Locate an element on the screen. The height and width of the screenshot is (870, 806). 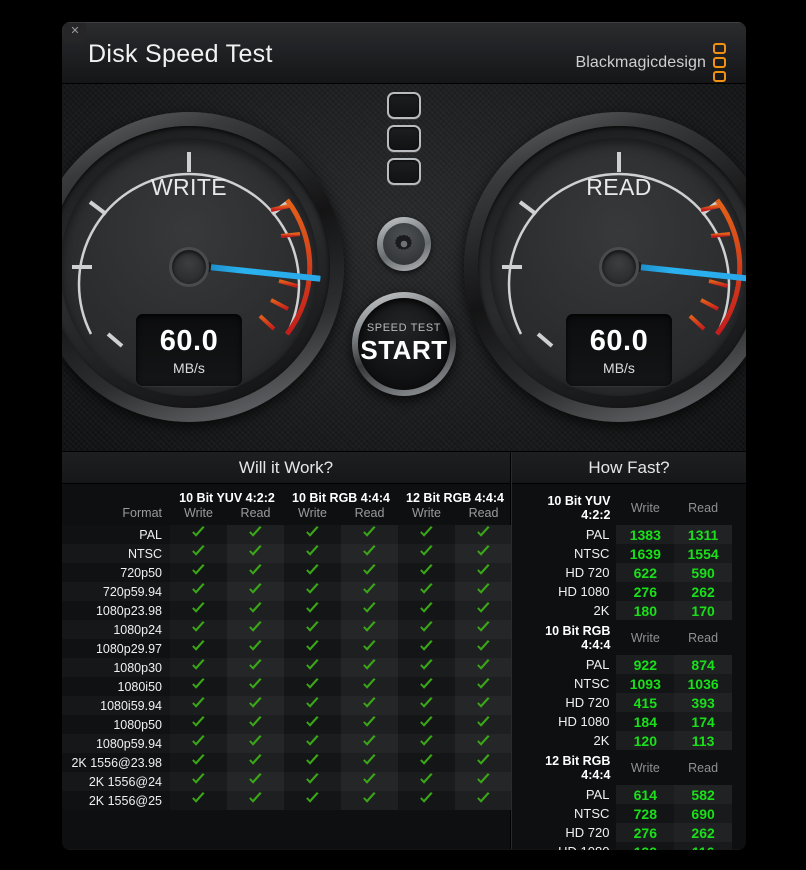
format-label: 1080p24 is located at coordinates (116, 629).